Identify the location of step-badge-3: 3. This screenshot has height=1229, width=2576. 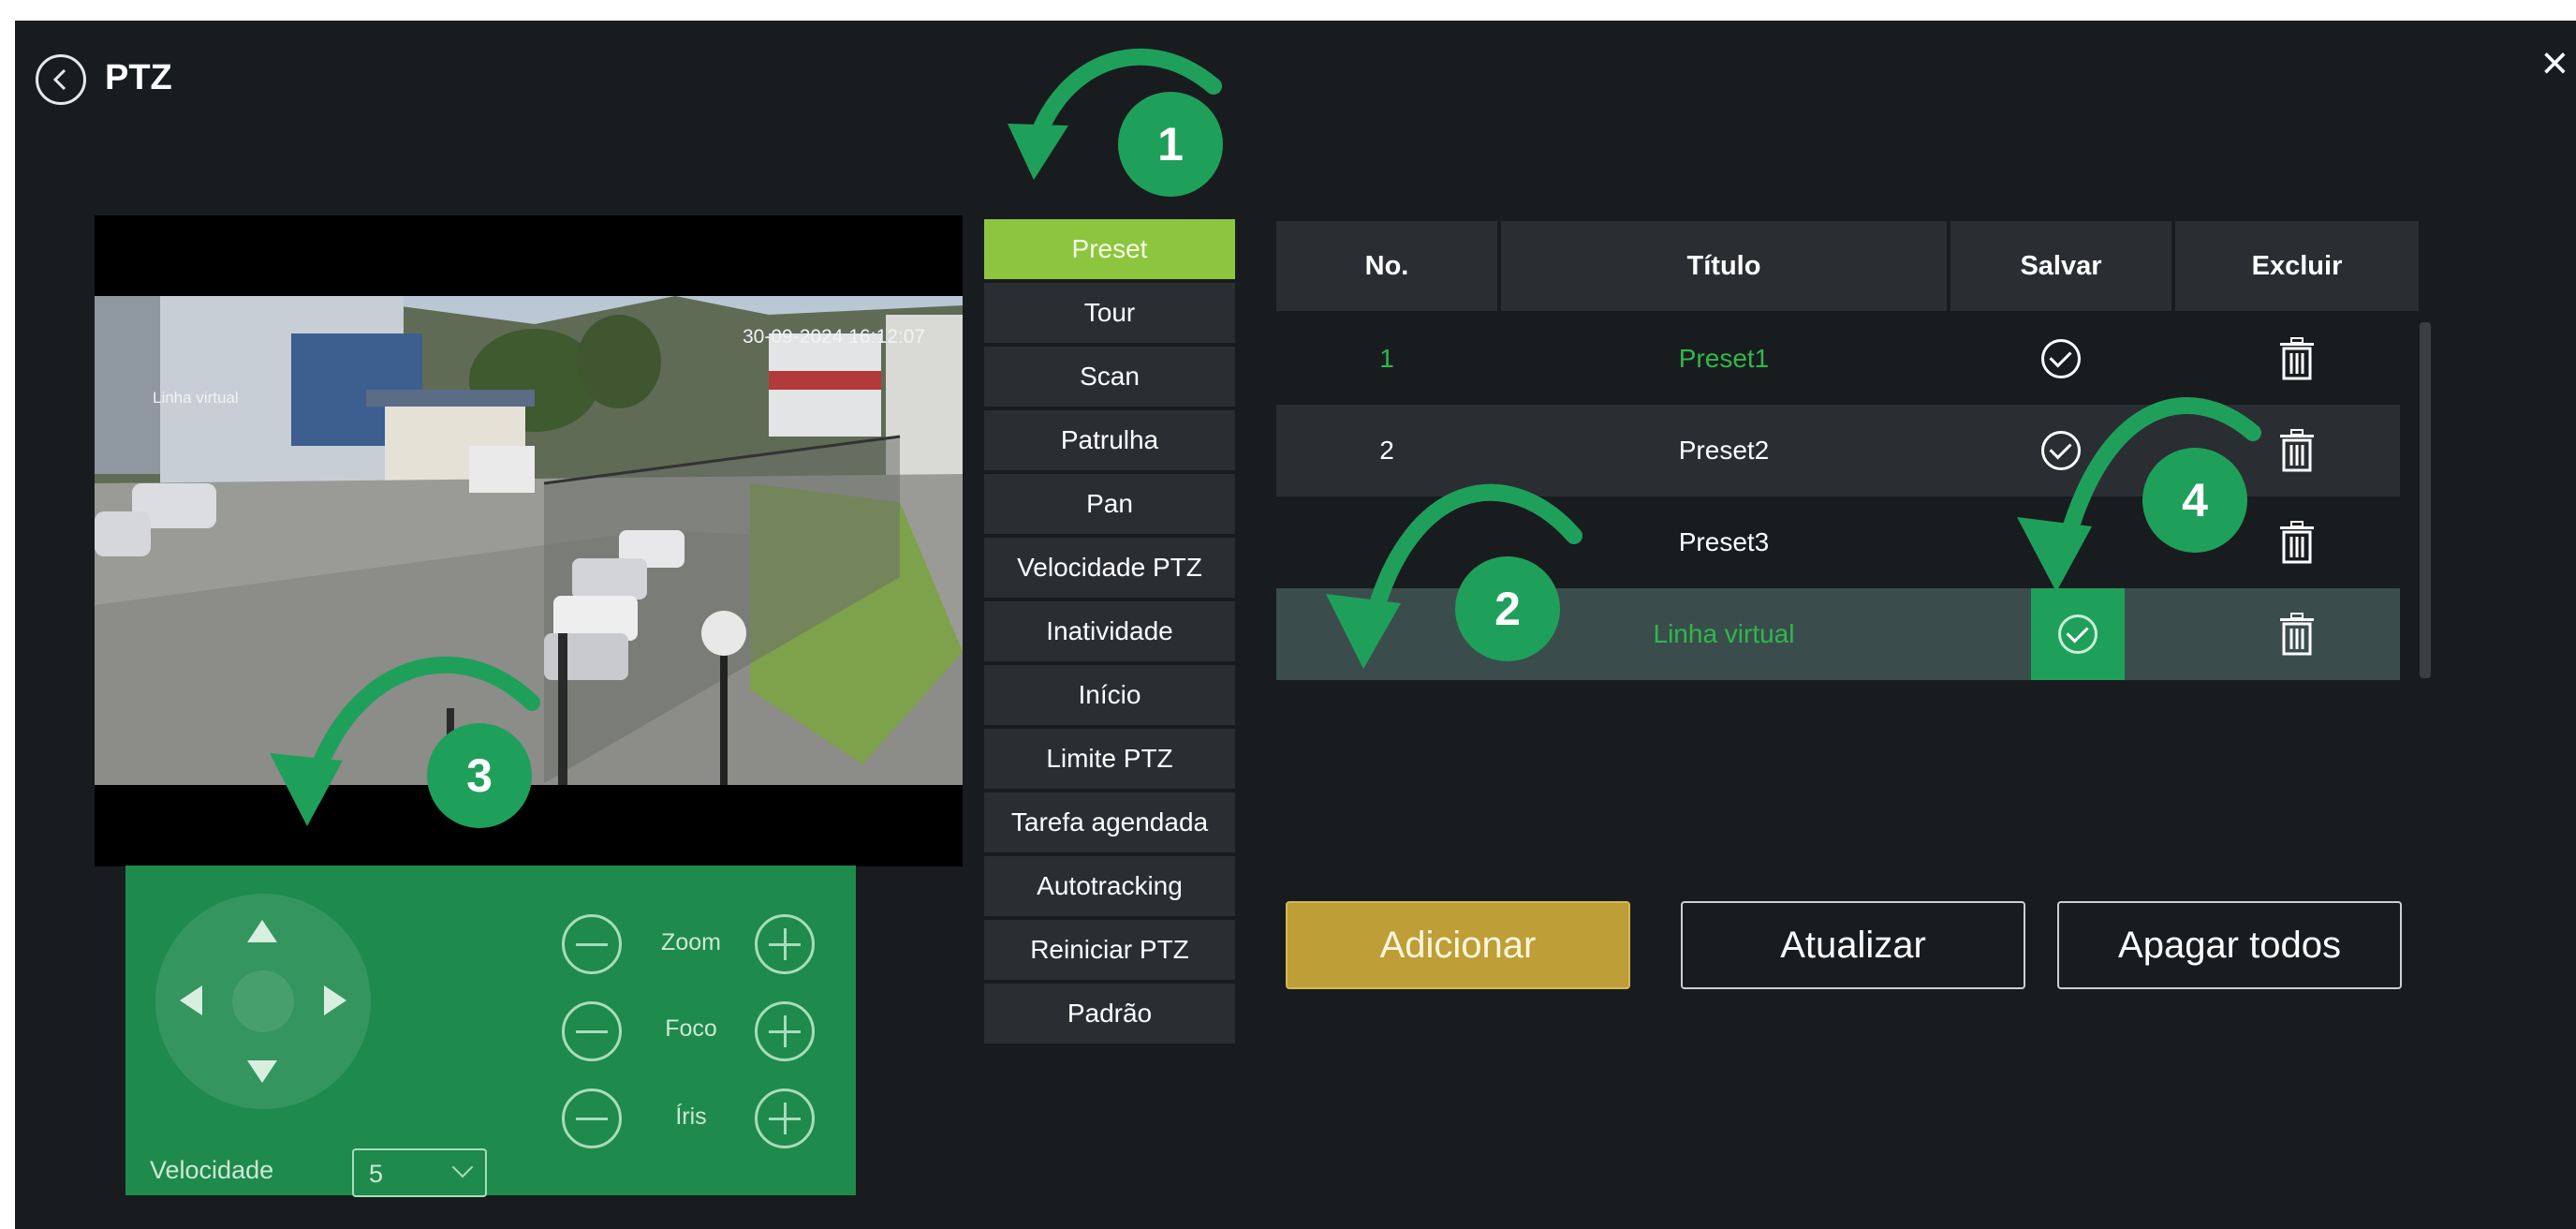
(479, 775).